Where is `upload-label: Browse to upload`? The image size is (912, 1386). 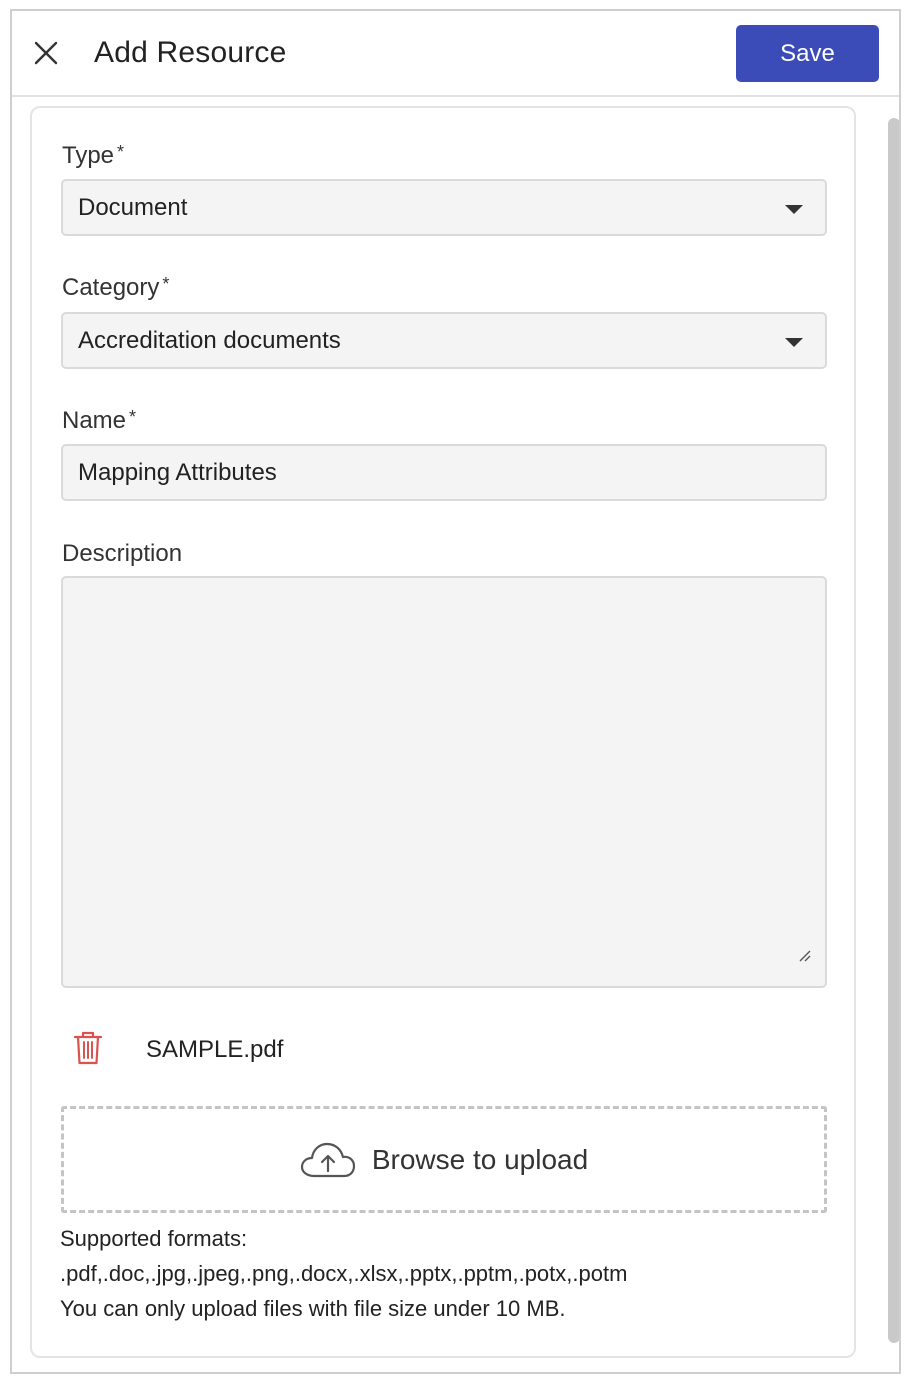
upload-label: Browse to upload is located at coordinates (480, 1159).